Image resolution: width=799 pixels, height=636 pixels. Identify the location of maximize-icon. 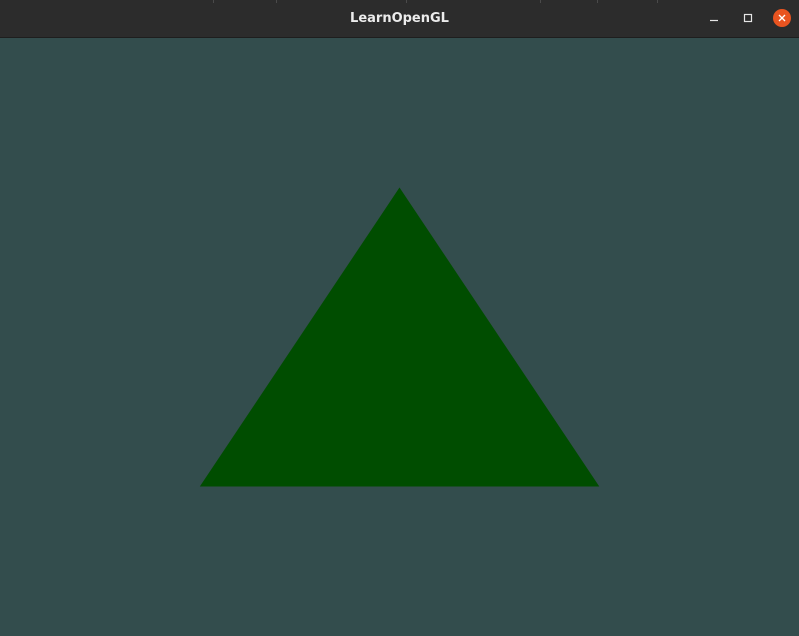
(748, 18).